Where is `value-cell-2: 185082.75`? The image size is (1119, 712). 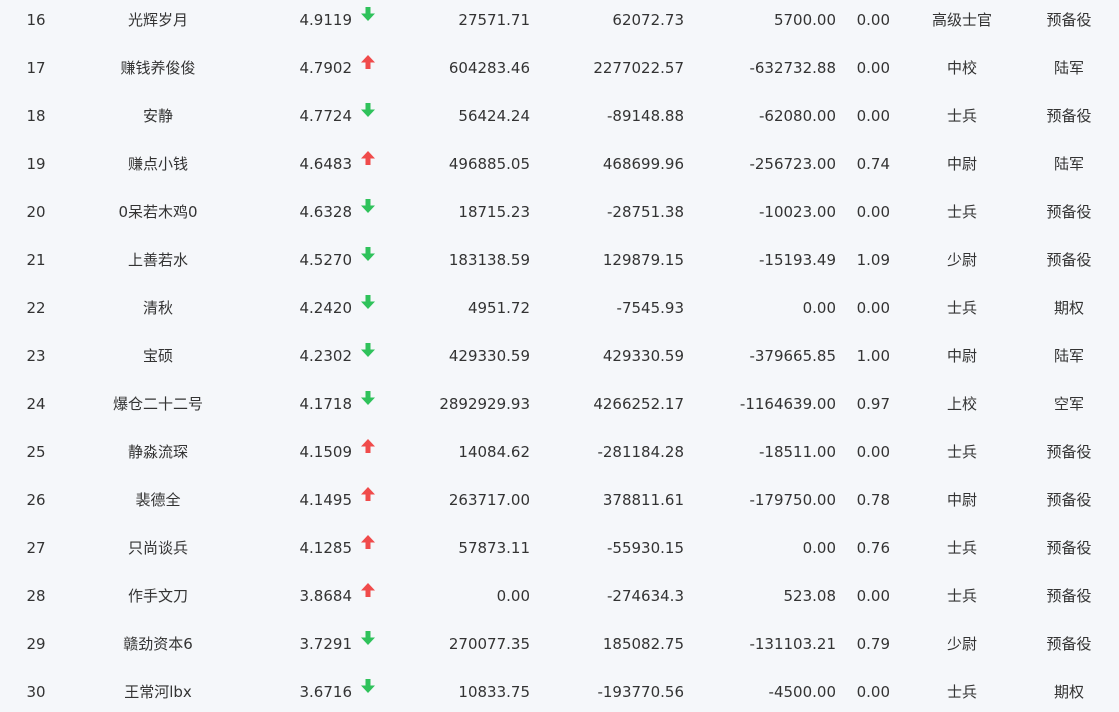 value-cell-2: 185082.75 is located at coordinates (643, 644).